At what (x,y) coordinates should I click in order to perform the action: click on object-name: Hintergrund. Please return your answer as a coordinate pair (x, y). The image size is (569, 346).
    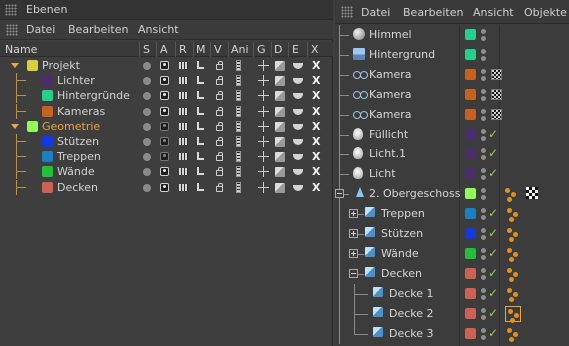
    Looking at the image, I should click on (402, 54).